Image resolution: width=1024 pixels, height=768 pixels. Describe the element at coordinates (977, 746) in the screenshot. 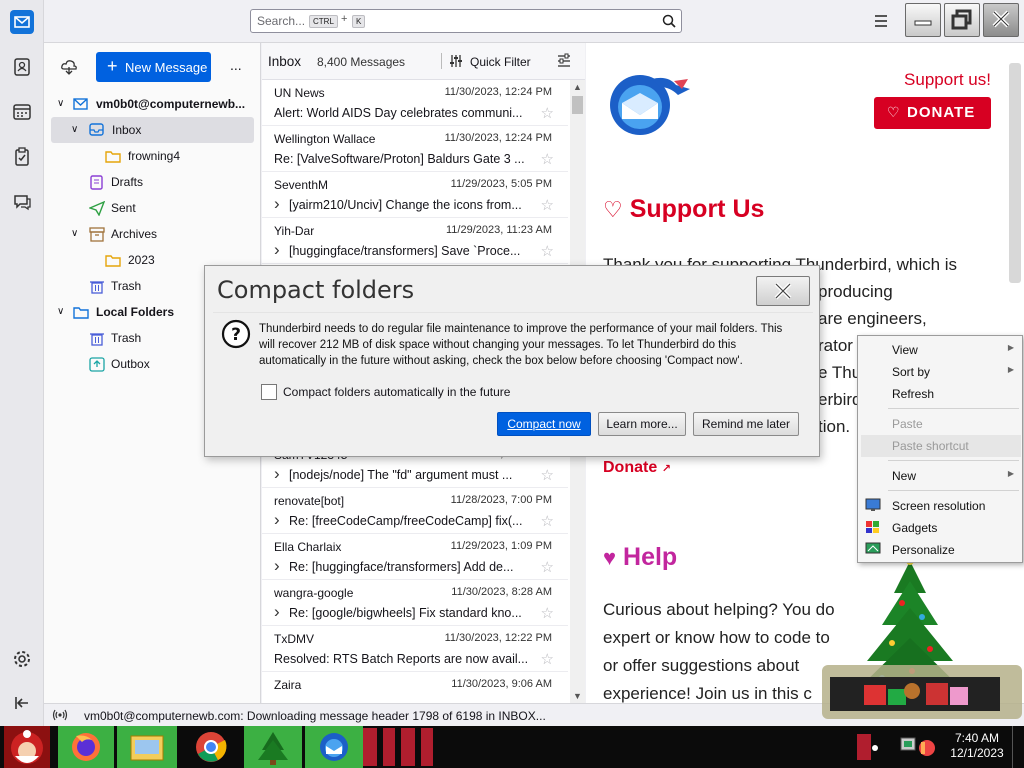

I see `taskbar-clock: 7:40 AM 12/1/2023` at that location.